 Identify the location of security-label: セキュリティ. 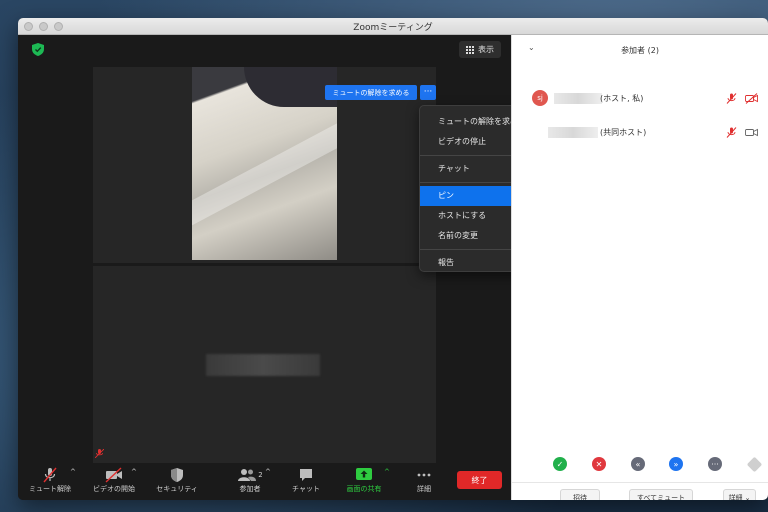
(177, 489).